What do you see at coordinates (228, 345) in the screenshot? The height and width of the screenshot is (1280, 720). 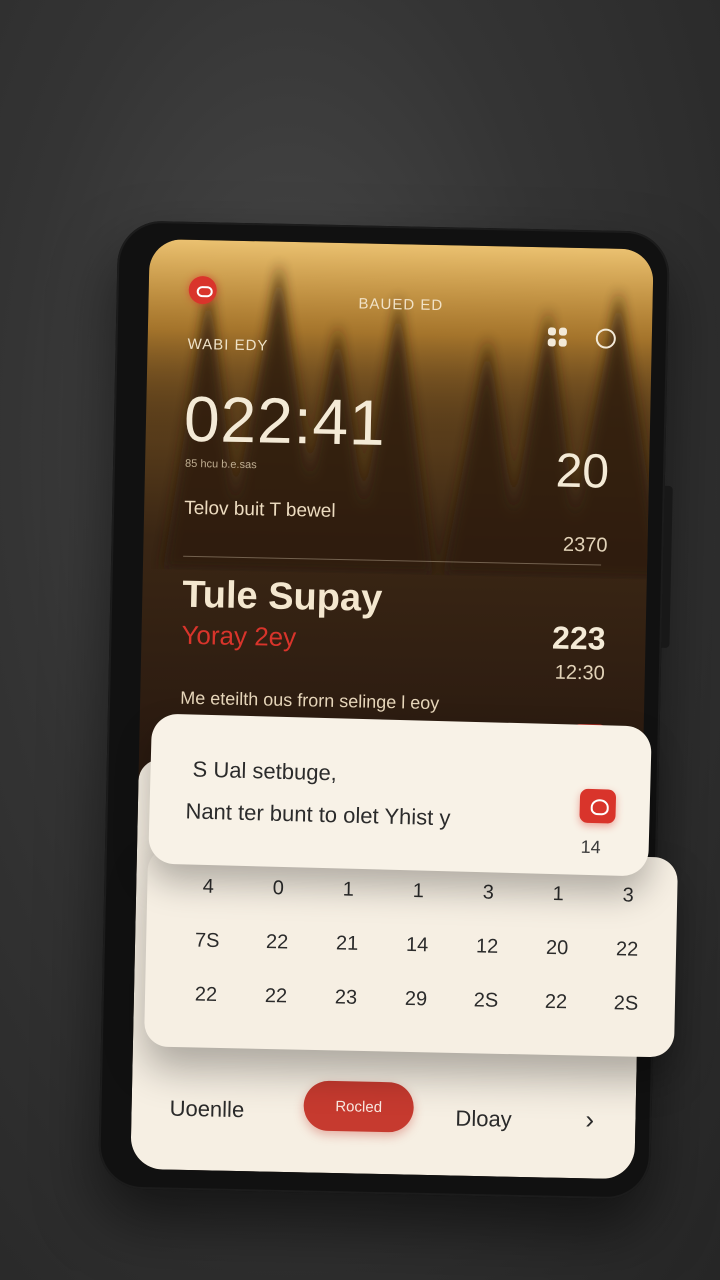 I see `day-label: WABI EDY` at bounding box center [228, 345].